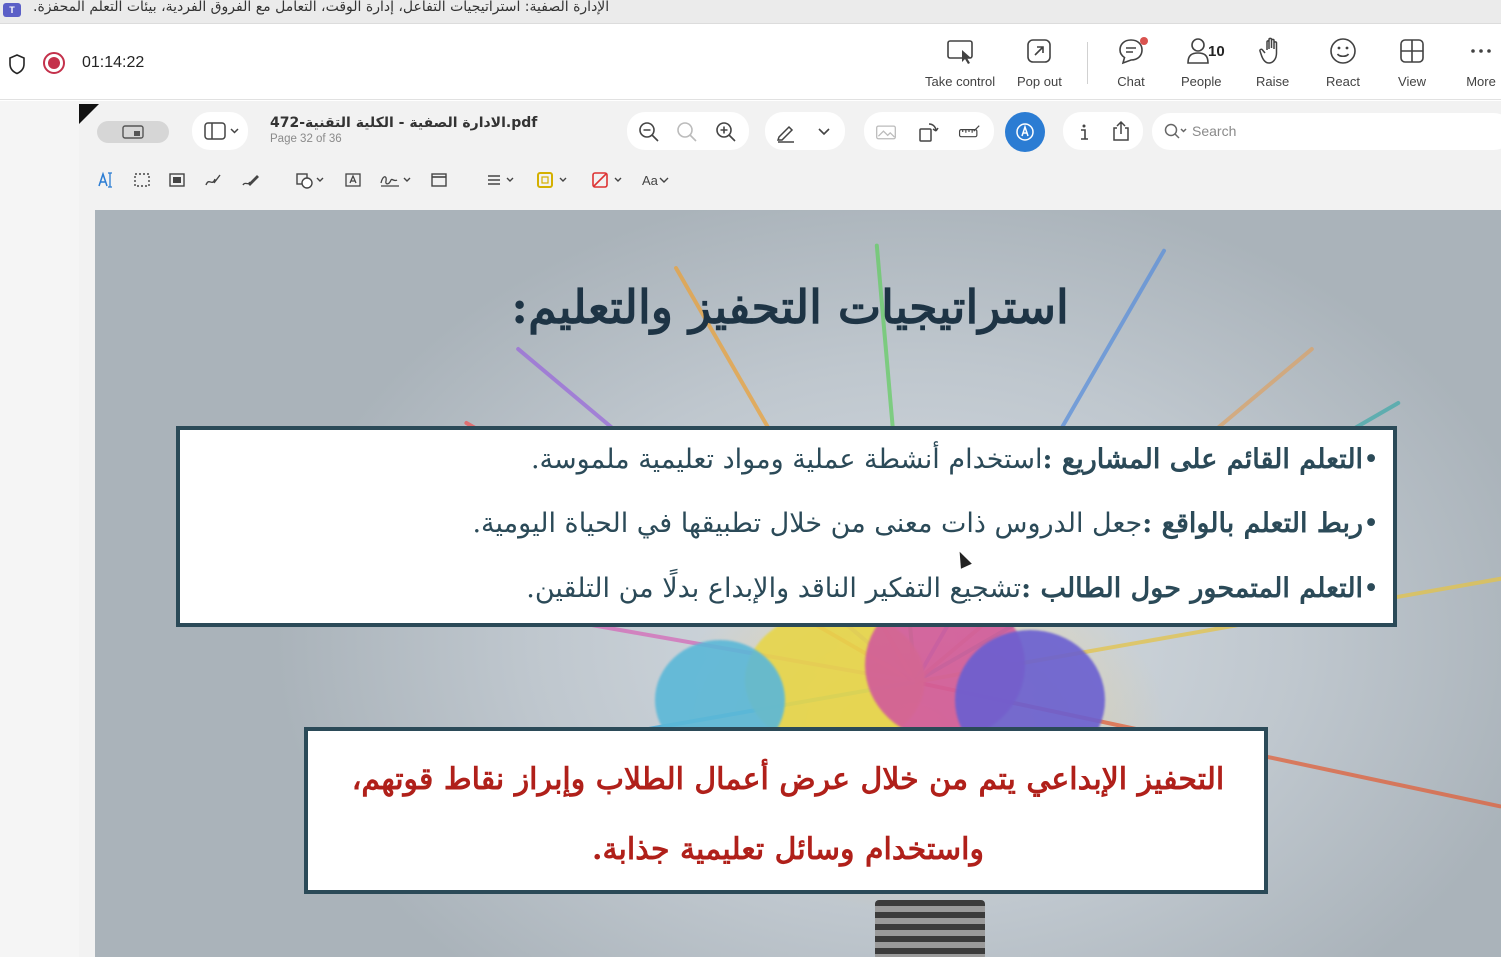 The image size is (1501, 957). What do you see at coordinates (39, 529) in the screenshot?
I see `stage-left-margin` at bounding box center [39, 529].